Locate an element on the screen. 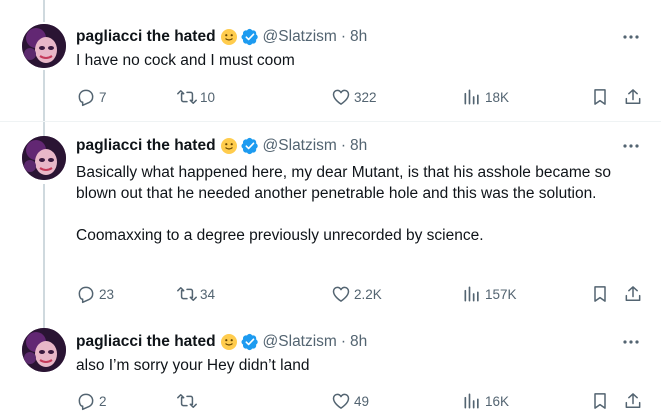  reply-button: 7 is located at coordinates (91, 97).